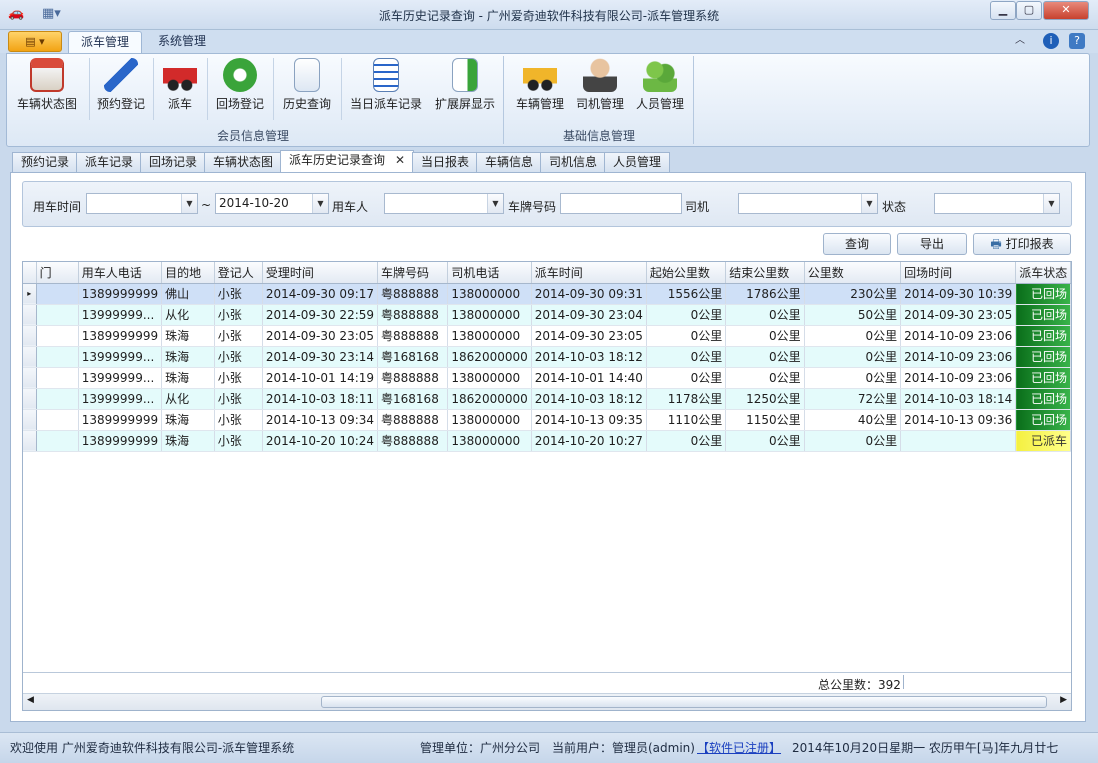 This screenshot has height=763, width=1098. I want to click on col-status: 派车状态, so click(1043, 273).